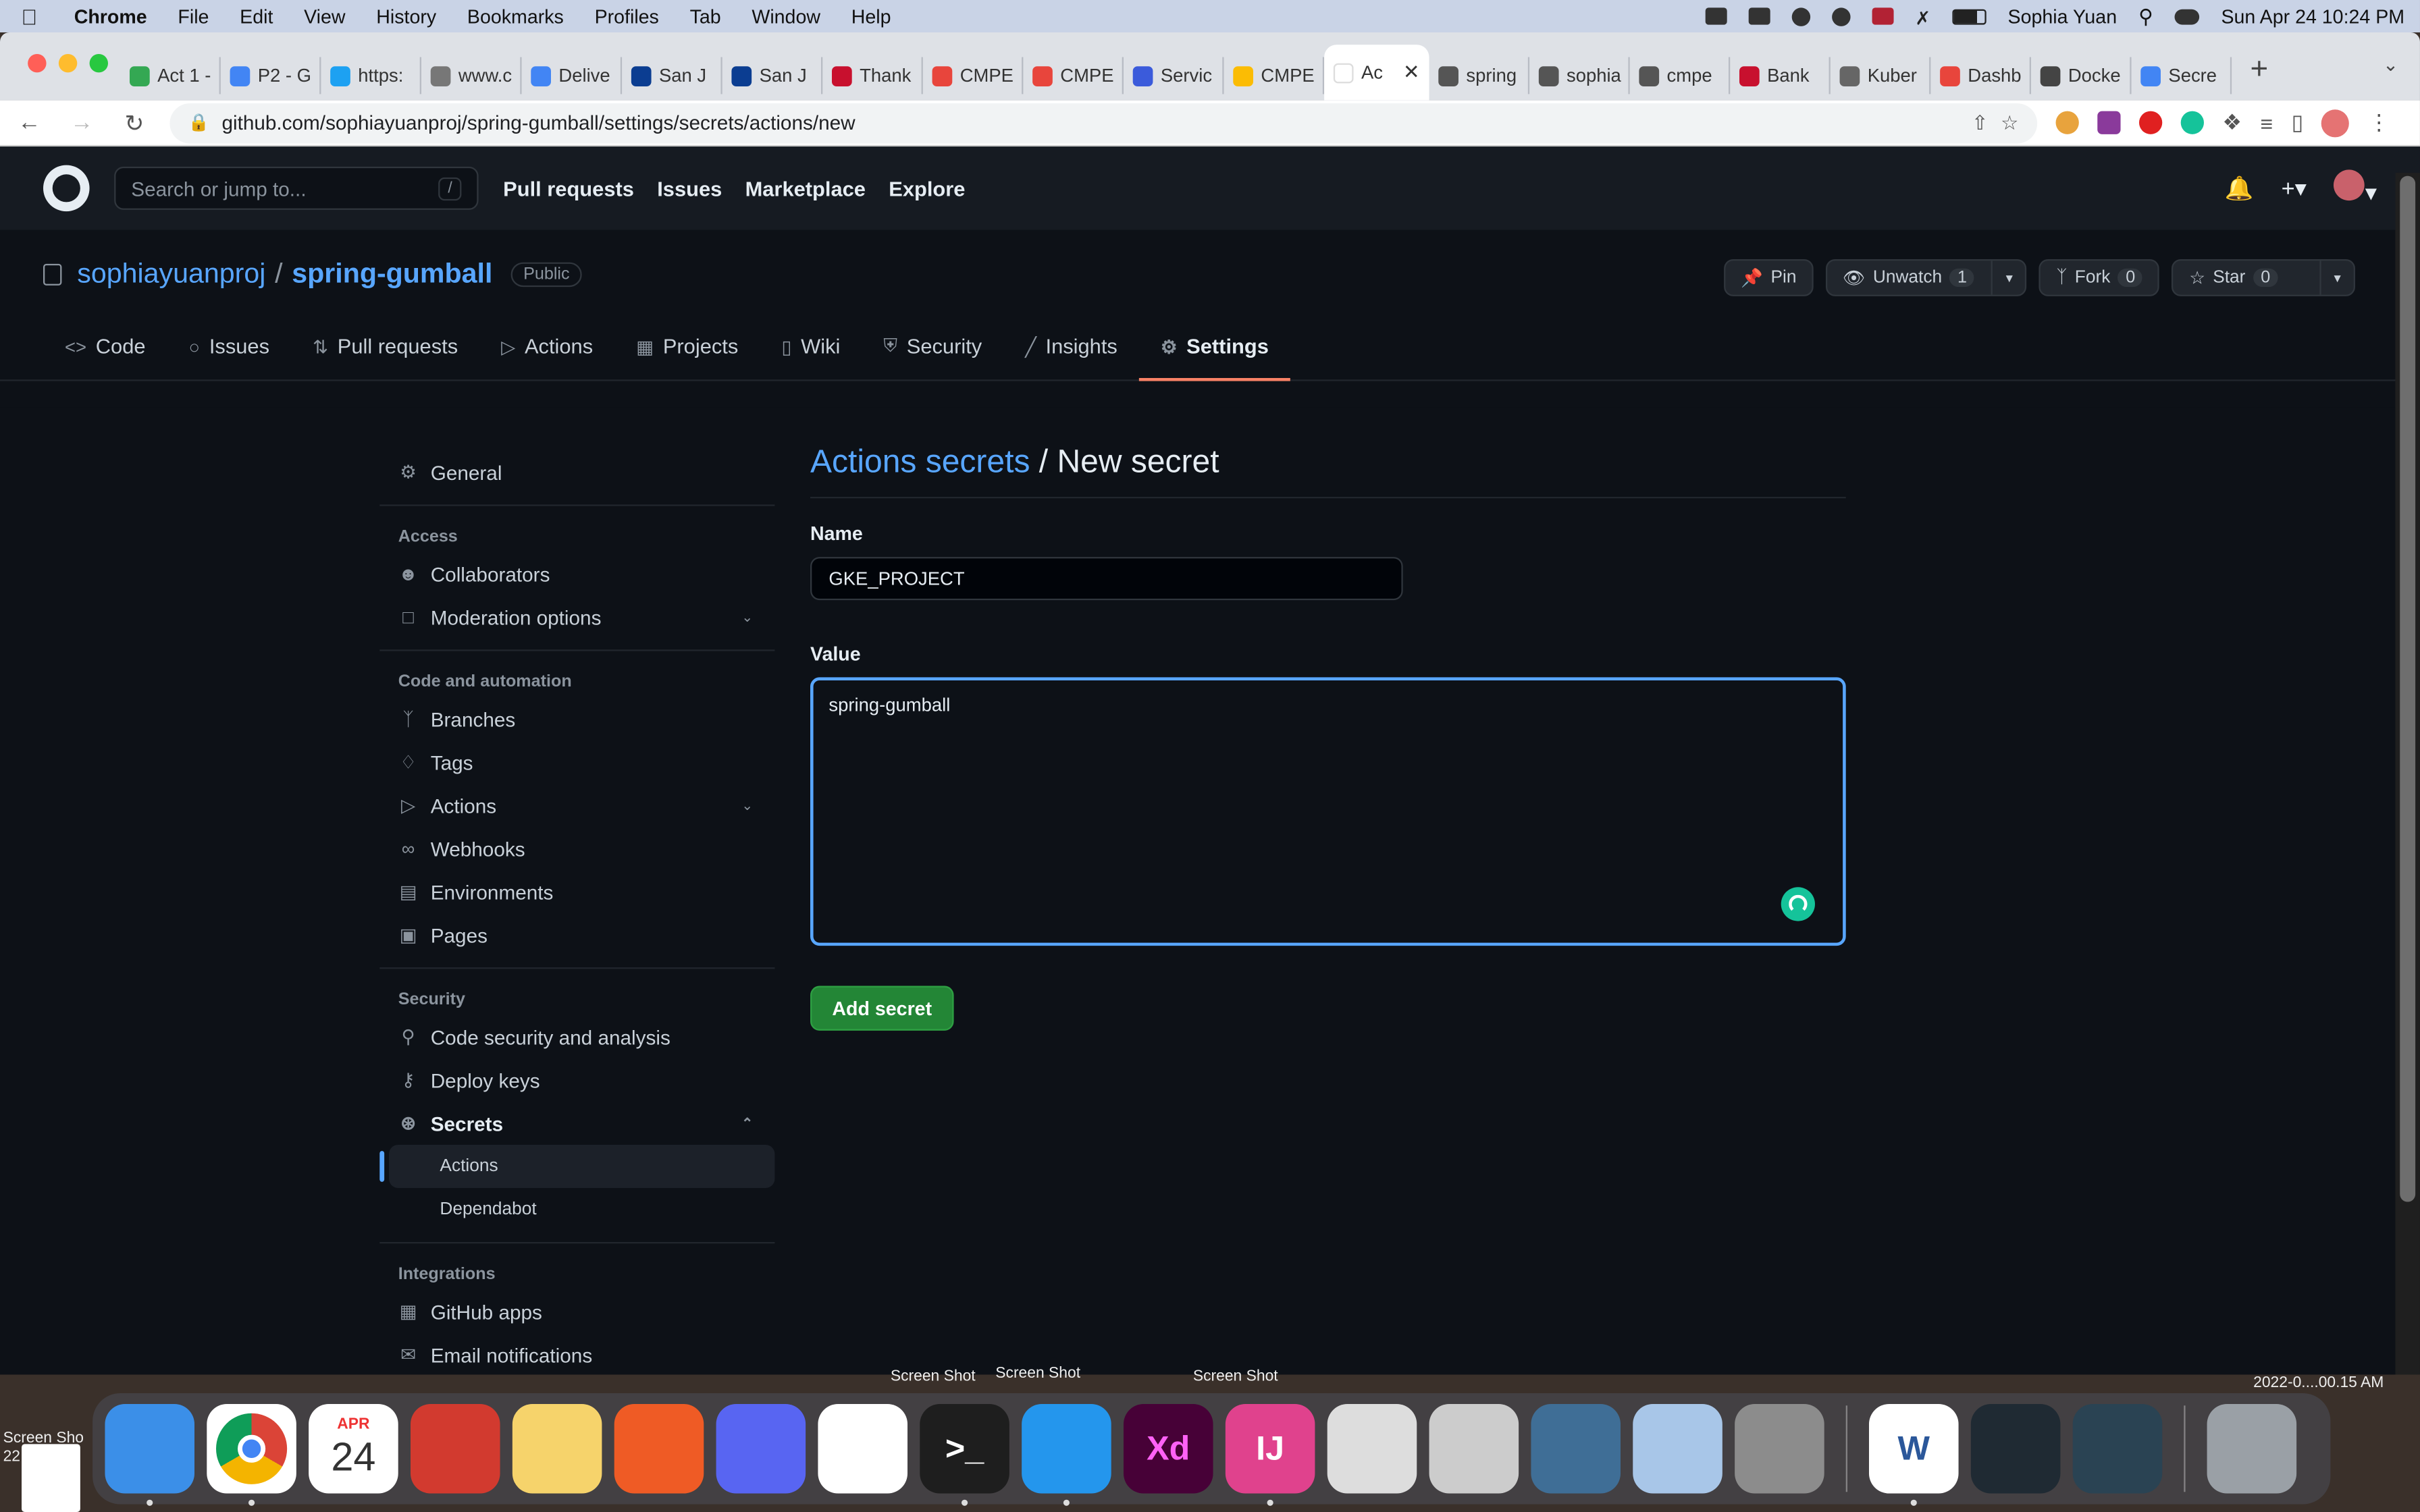 This screenshot has width=2420, height=1512. Describe the element at coordinates (2298, 122) in the screenshot. I see `side-panel-icon: ▯` at that location.